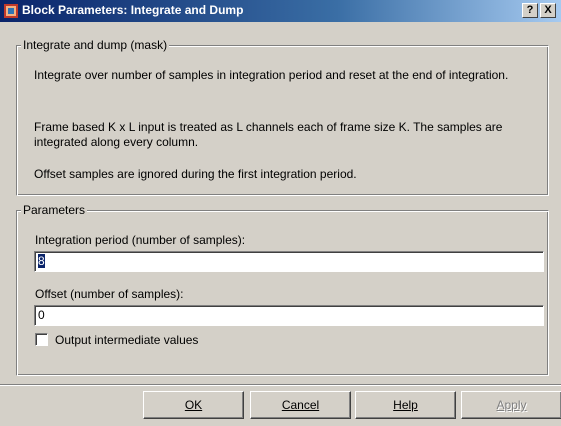  I want to click on offset-input: 0, so click(289, 315).